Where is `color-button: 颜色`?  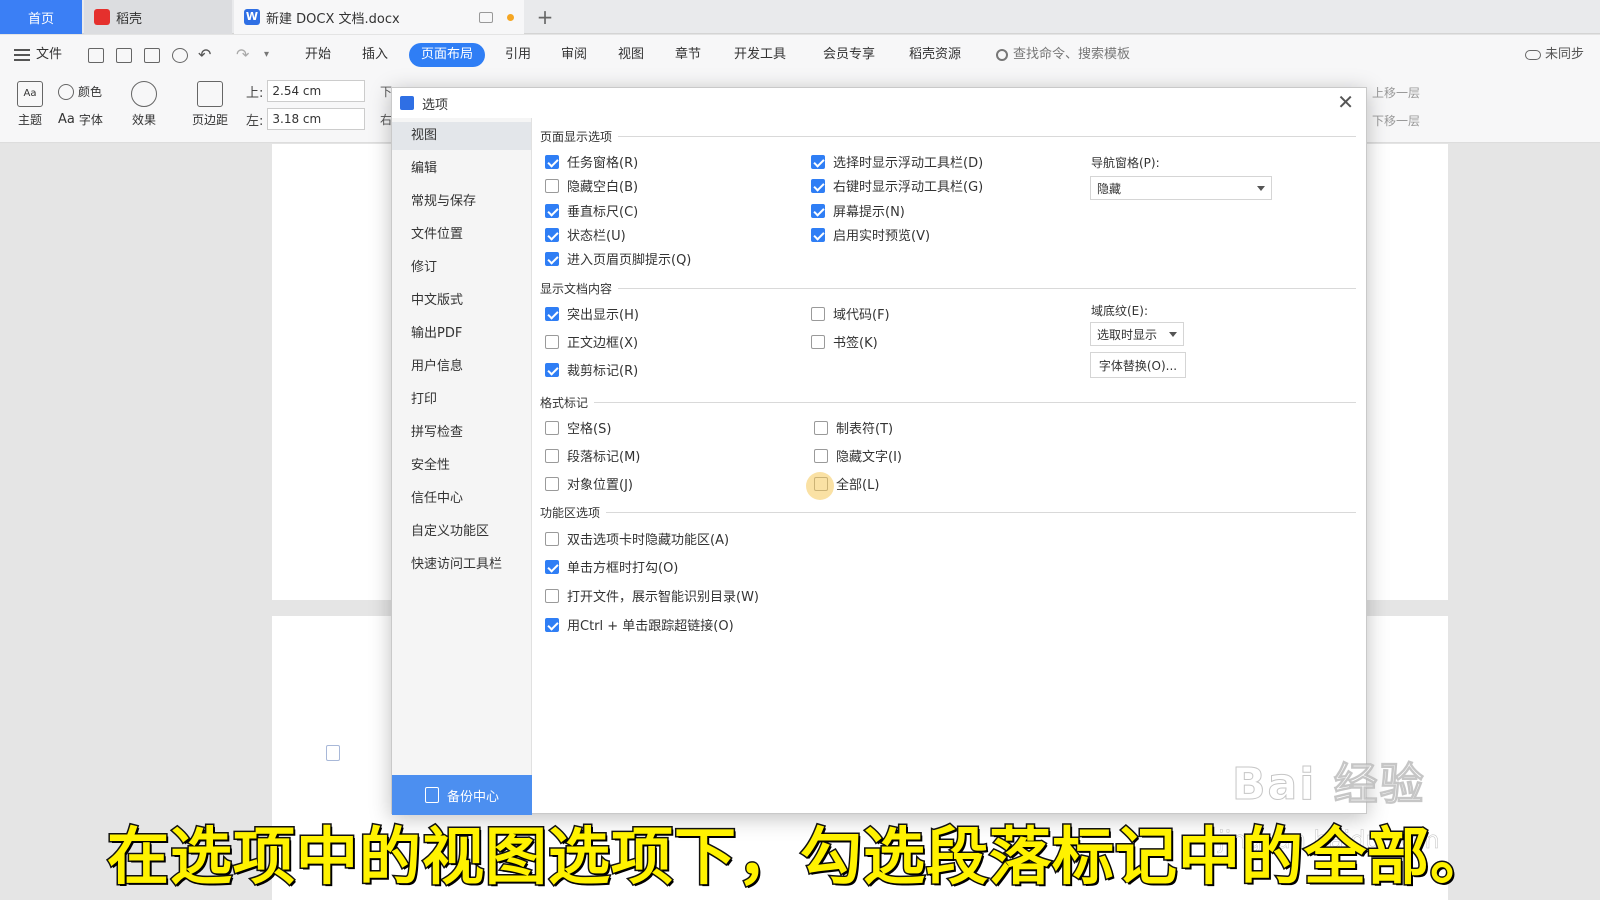
color-button: 颜色 is located at coordinates (80, 91).